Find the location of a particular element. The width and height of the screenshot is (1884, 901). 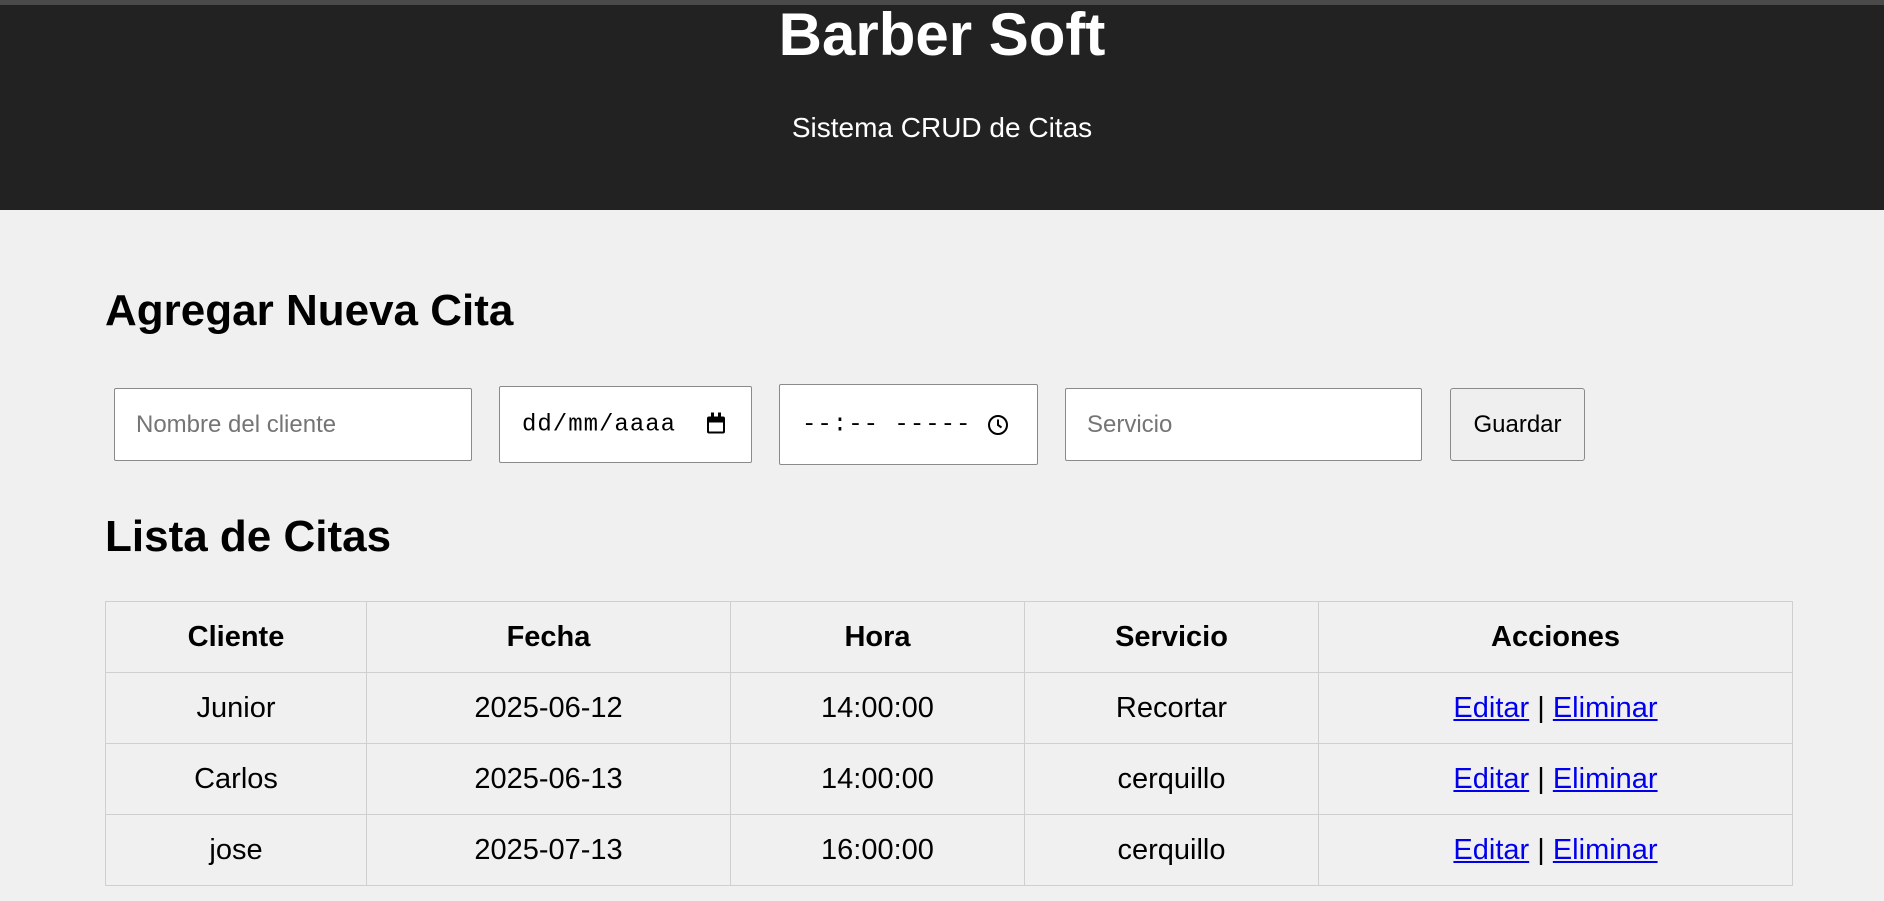

cell-cliente: jose is located at coordinates (236, 850).